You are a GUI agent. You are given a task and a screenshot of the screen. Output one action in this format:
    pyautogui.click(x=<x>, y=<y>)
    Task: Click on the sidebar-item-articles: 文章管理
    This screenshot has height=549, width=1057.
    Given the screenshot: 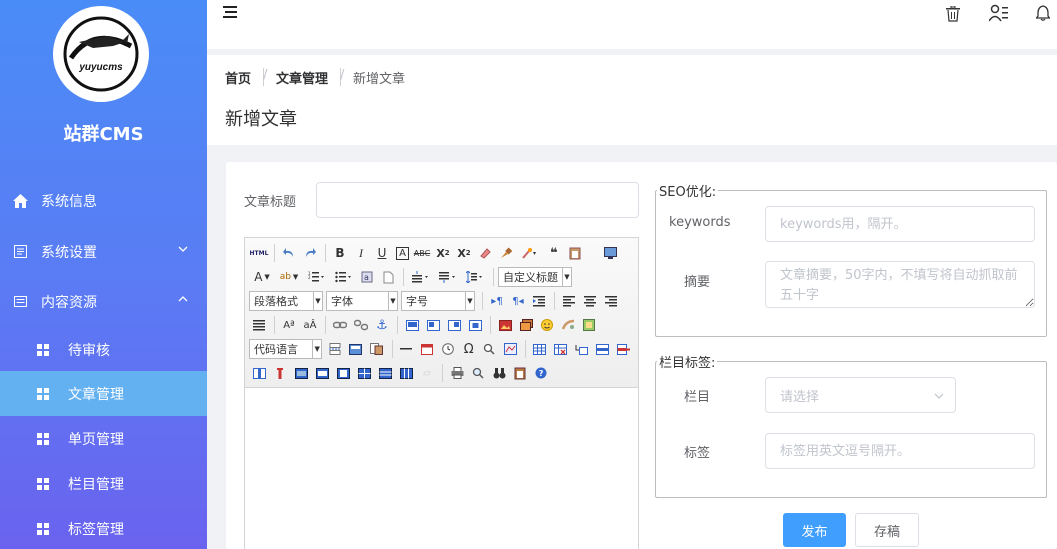 What is the action you would take?
    pyautogui.click(x=103, y=393)
    